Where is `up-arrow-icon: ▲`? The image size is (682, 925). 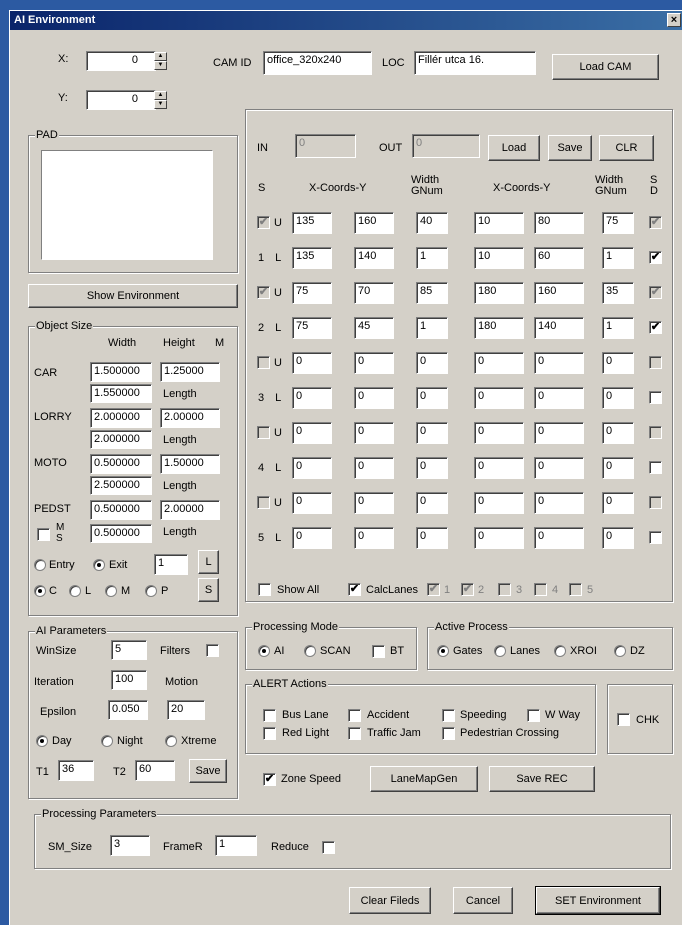
up-arrow-icon: ▲ is located at coordinates (160, 56).